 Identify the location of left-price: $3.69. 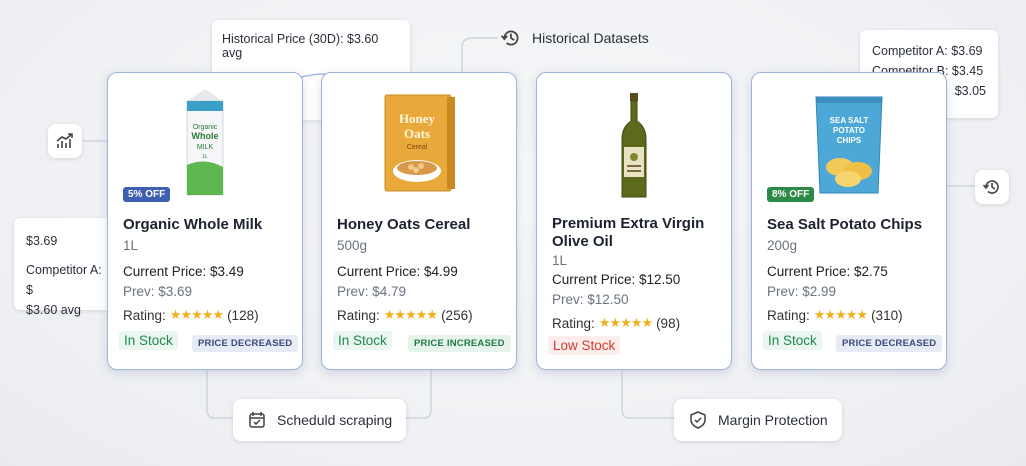
(42, 241).